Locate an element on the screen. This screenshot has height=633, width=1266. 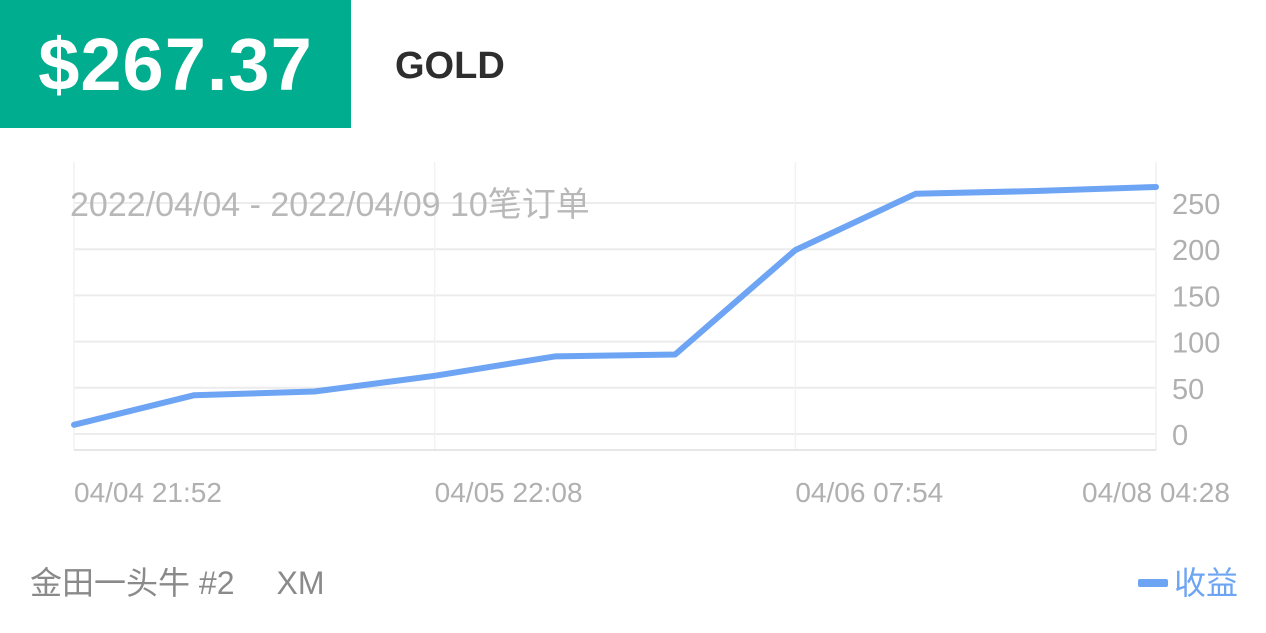
y-tick-label: 0 is located at coordinates (1180, 436).